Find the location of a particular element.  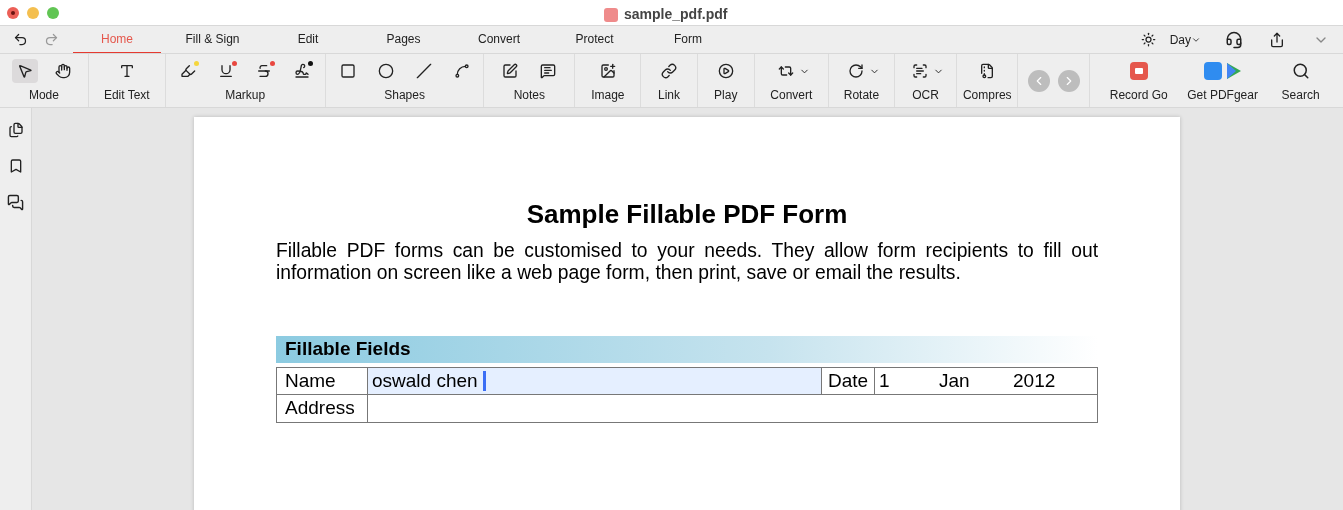

day-mode-dropdown: Day is located at coordinates (1185, 39).